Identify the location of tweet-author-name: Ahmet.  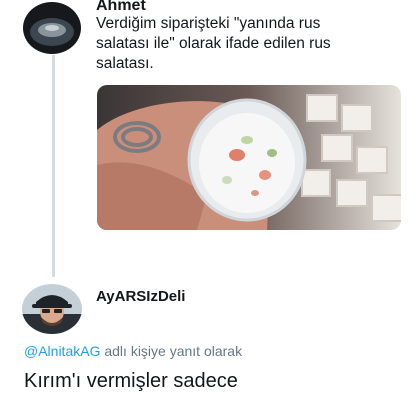
(121, 7).